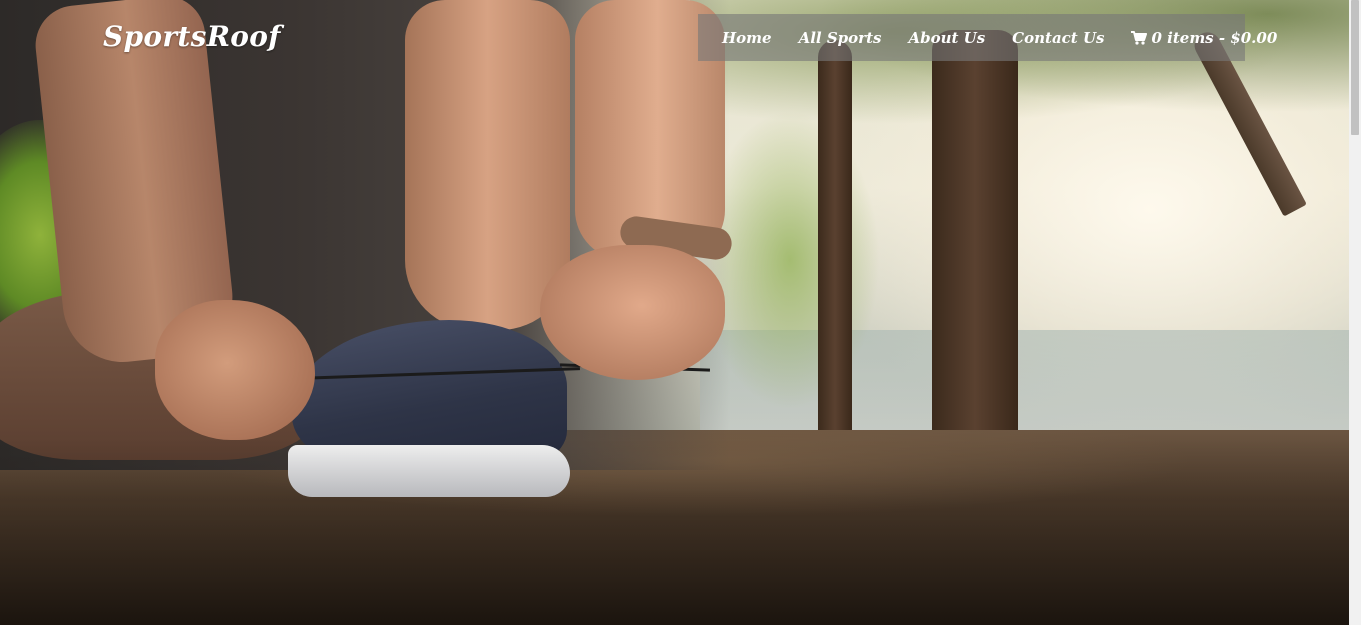  What do you see at coordinates (840, 38) in the screenshot?
I see `nav-item-all-sports: All Sports` at bounding box center [840, 38].